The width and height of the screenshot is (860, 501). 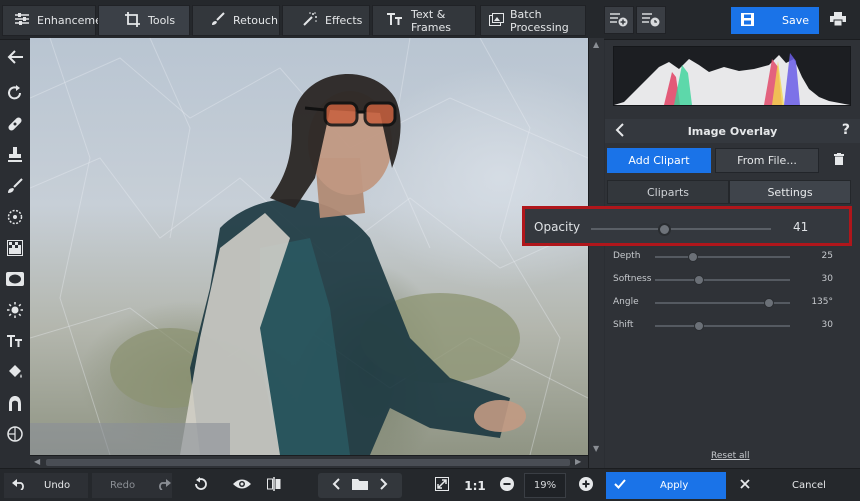 I want to click on list-add-icon, so click(x=619, y=20).